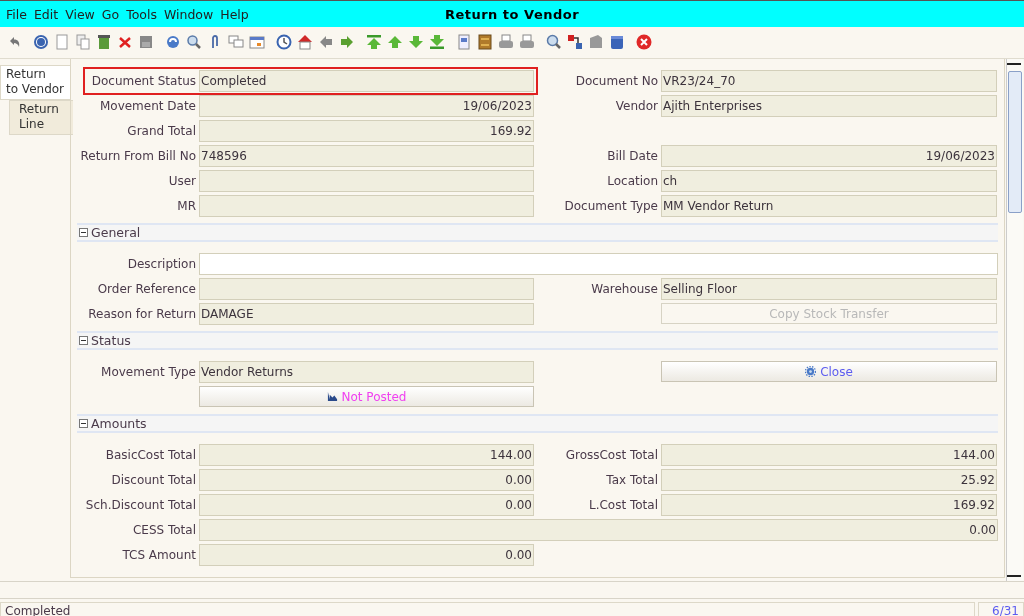  What do you see at coordinates (416, 41) in the screenshot?
I see `down-icon` at bounding box center [416, 41].